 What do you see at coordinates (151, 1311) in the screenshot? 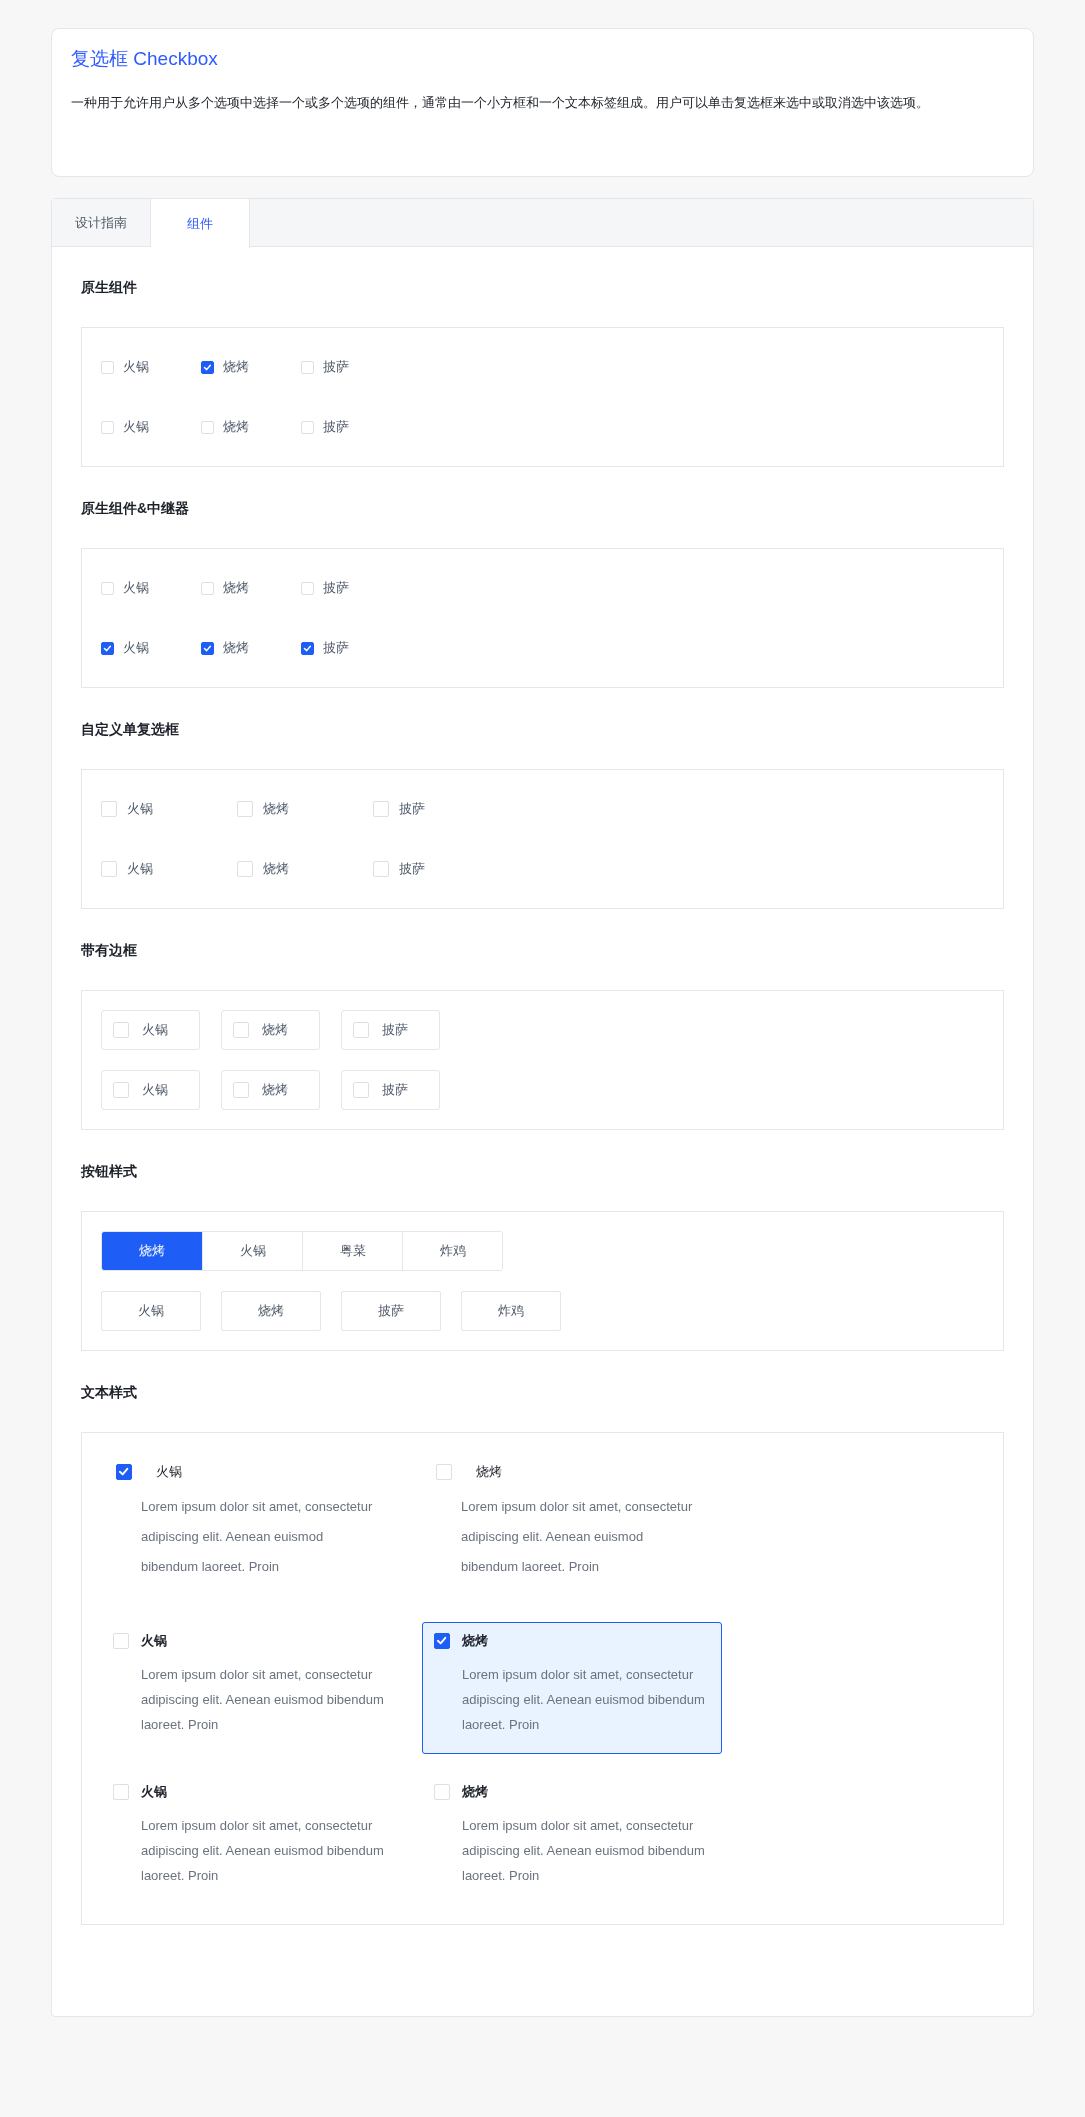
I see `option-button: 火锅` at bounding box center [151, 1311].